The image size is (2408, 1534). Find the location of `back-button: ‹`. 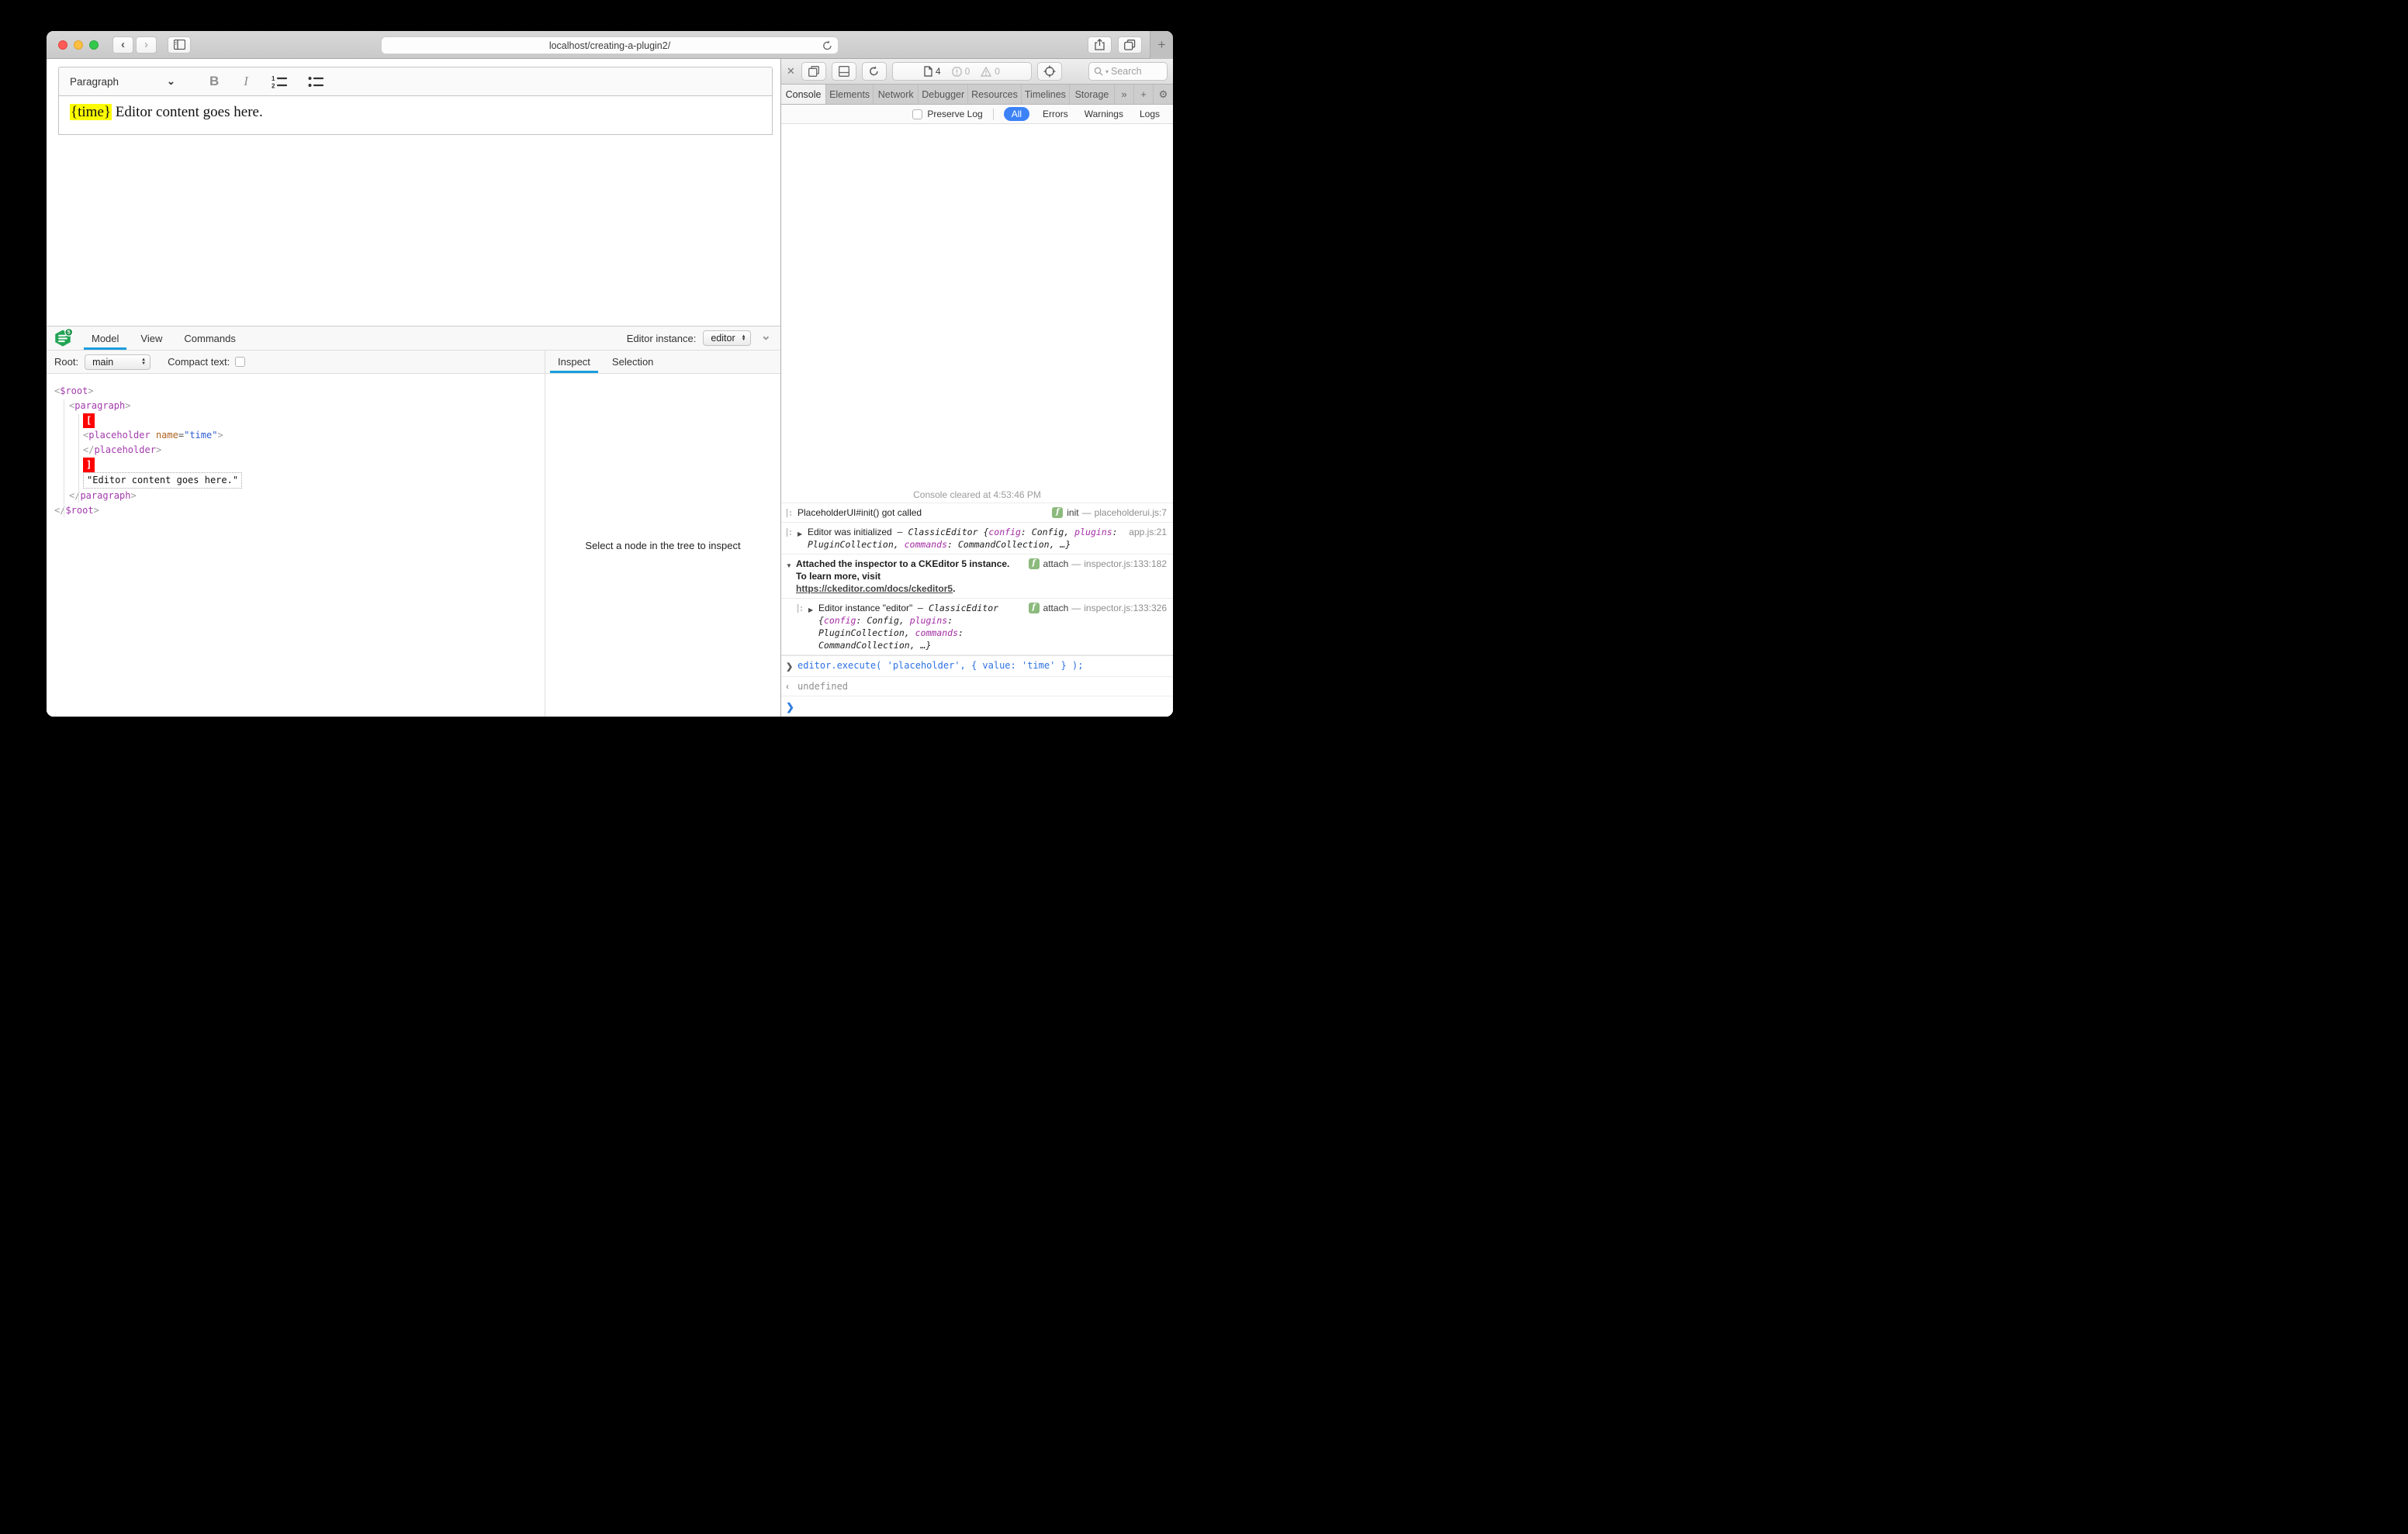

back-button: ‹ is located at coordinates (122, 45).